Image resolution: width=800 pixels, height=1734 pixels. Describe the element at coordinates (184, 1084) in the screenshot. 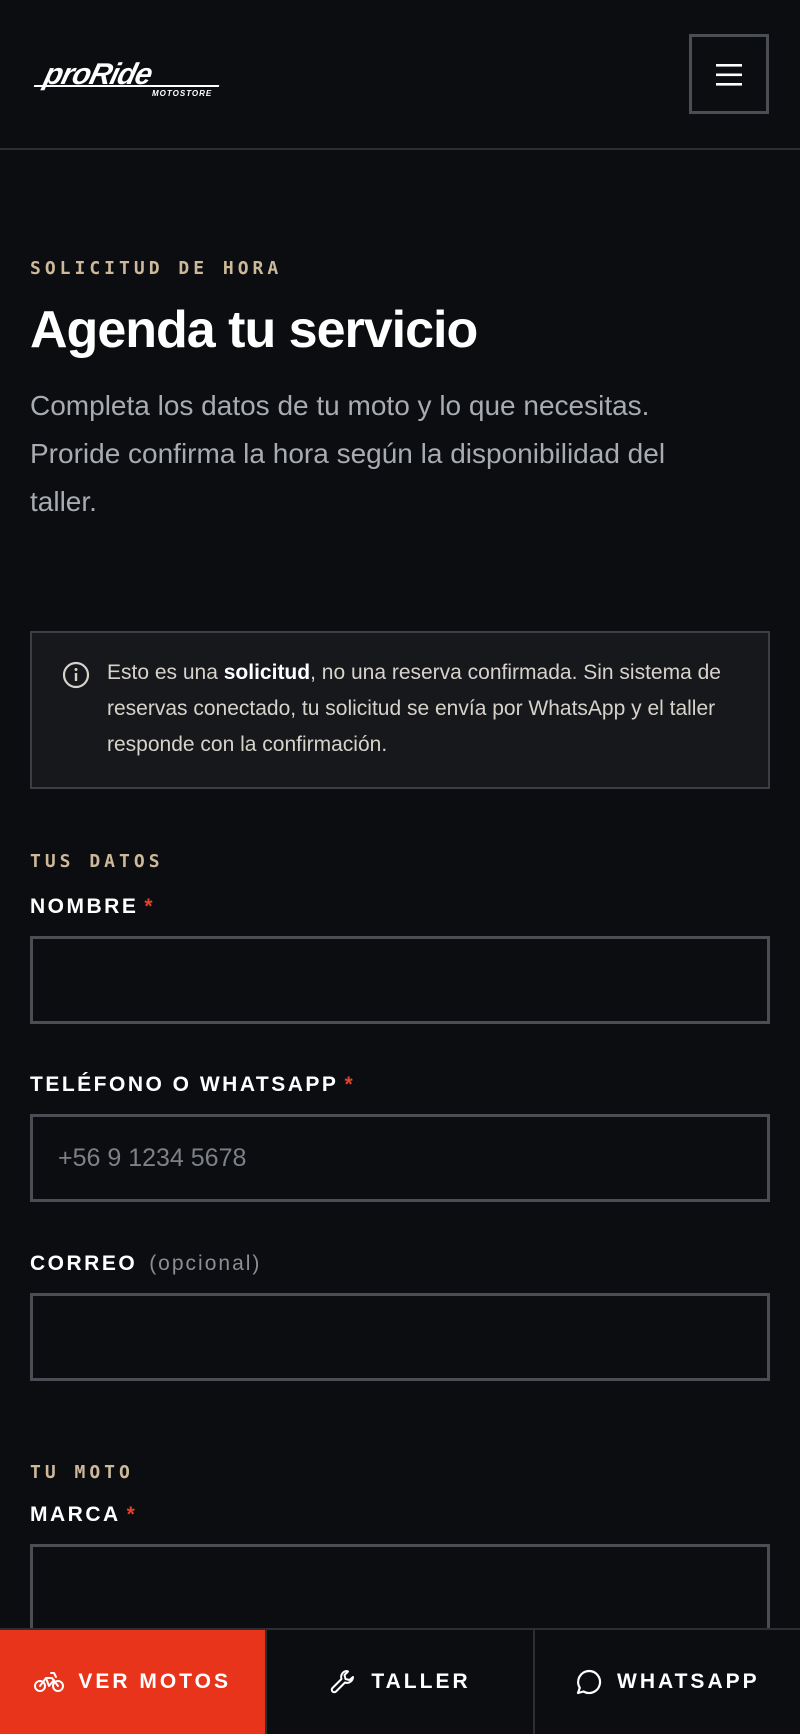

I see `telefono-label-text: TELÉFONO O WHATSAPP` at that location.